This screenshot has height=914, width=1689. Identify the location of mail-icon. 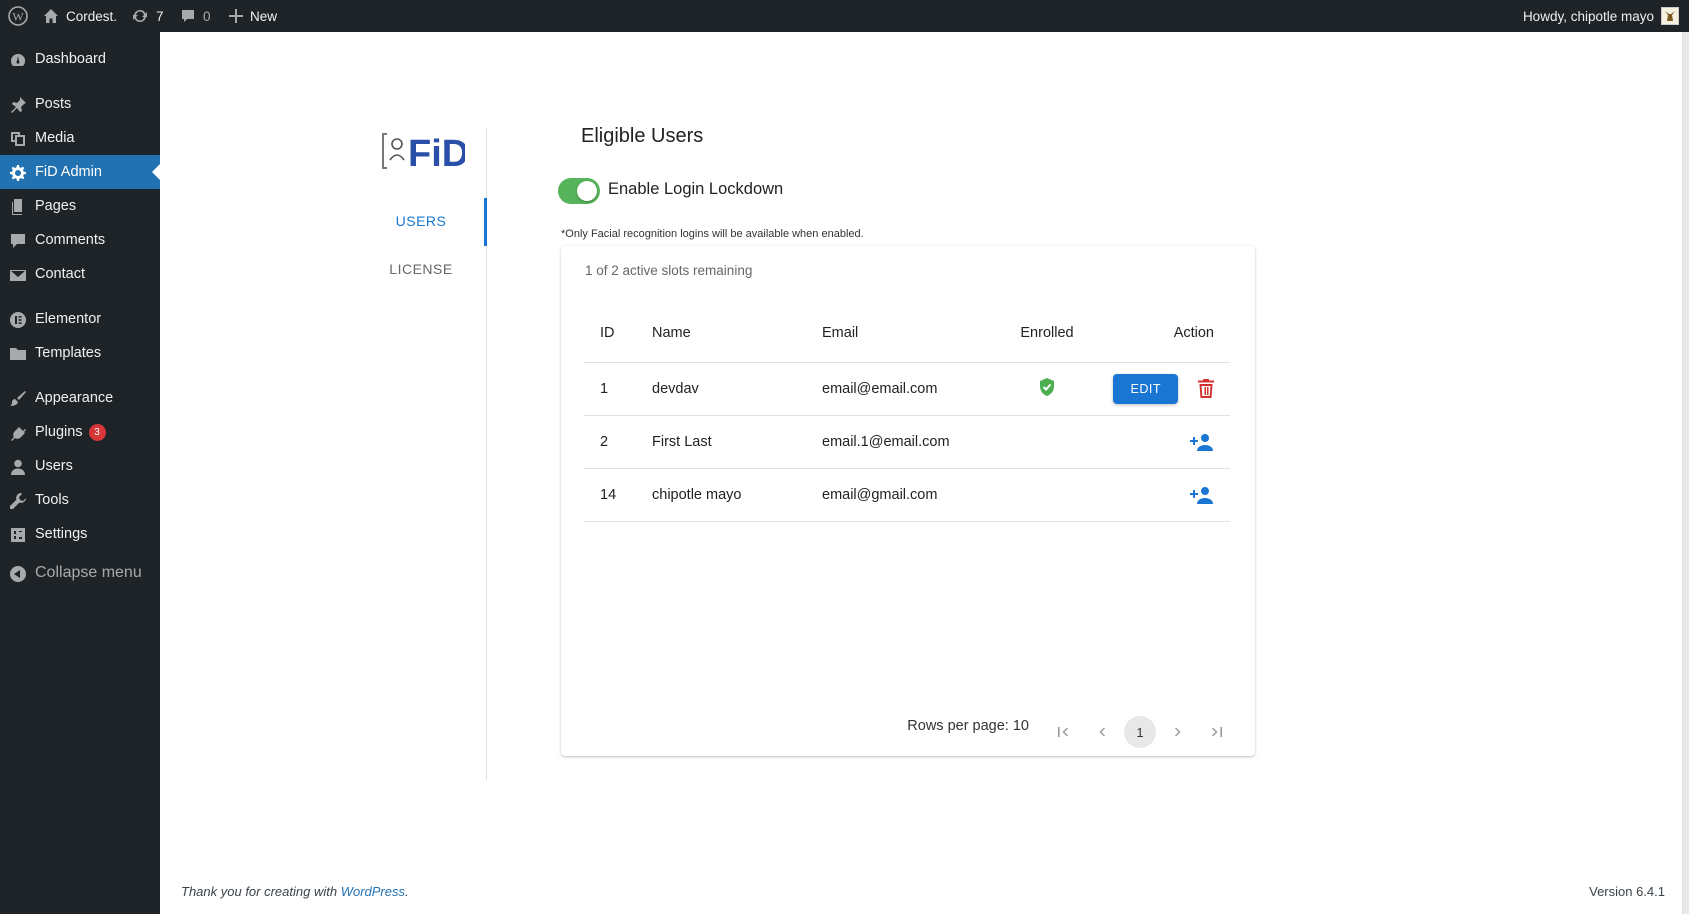
(18, 275).